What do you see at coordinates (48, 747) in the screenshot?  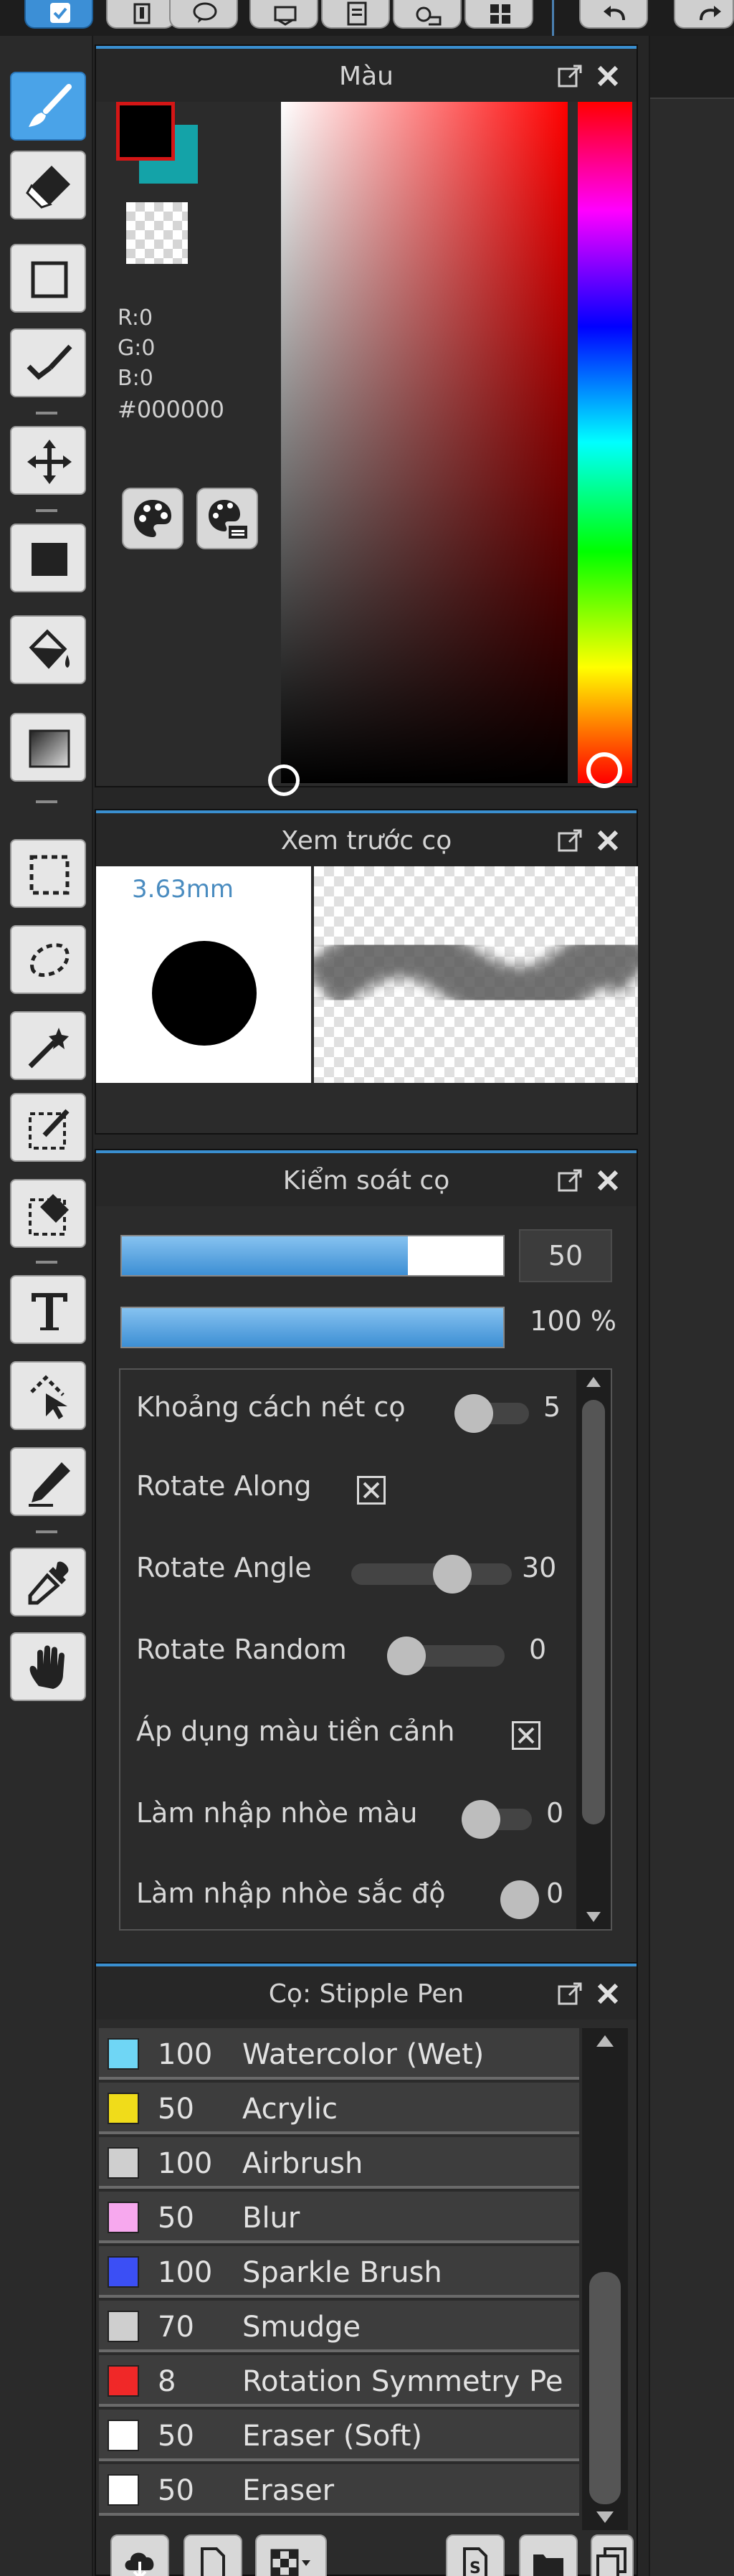 I see `gradient-tool` at bounding box center [48, 747].